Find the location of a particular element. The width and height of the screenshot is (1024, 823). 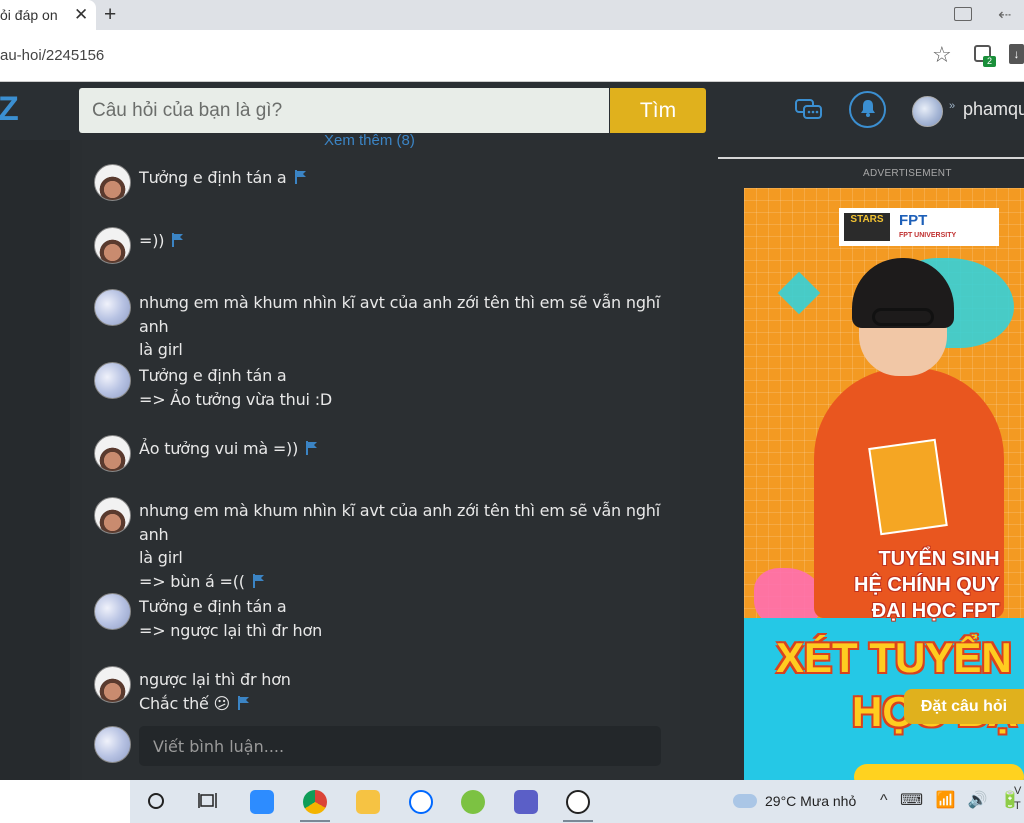

search-button: Tìm is located at coordinates (658, 110).